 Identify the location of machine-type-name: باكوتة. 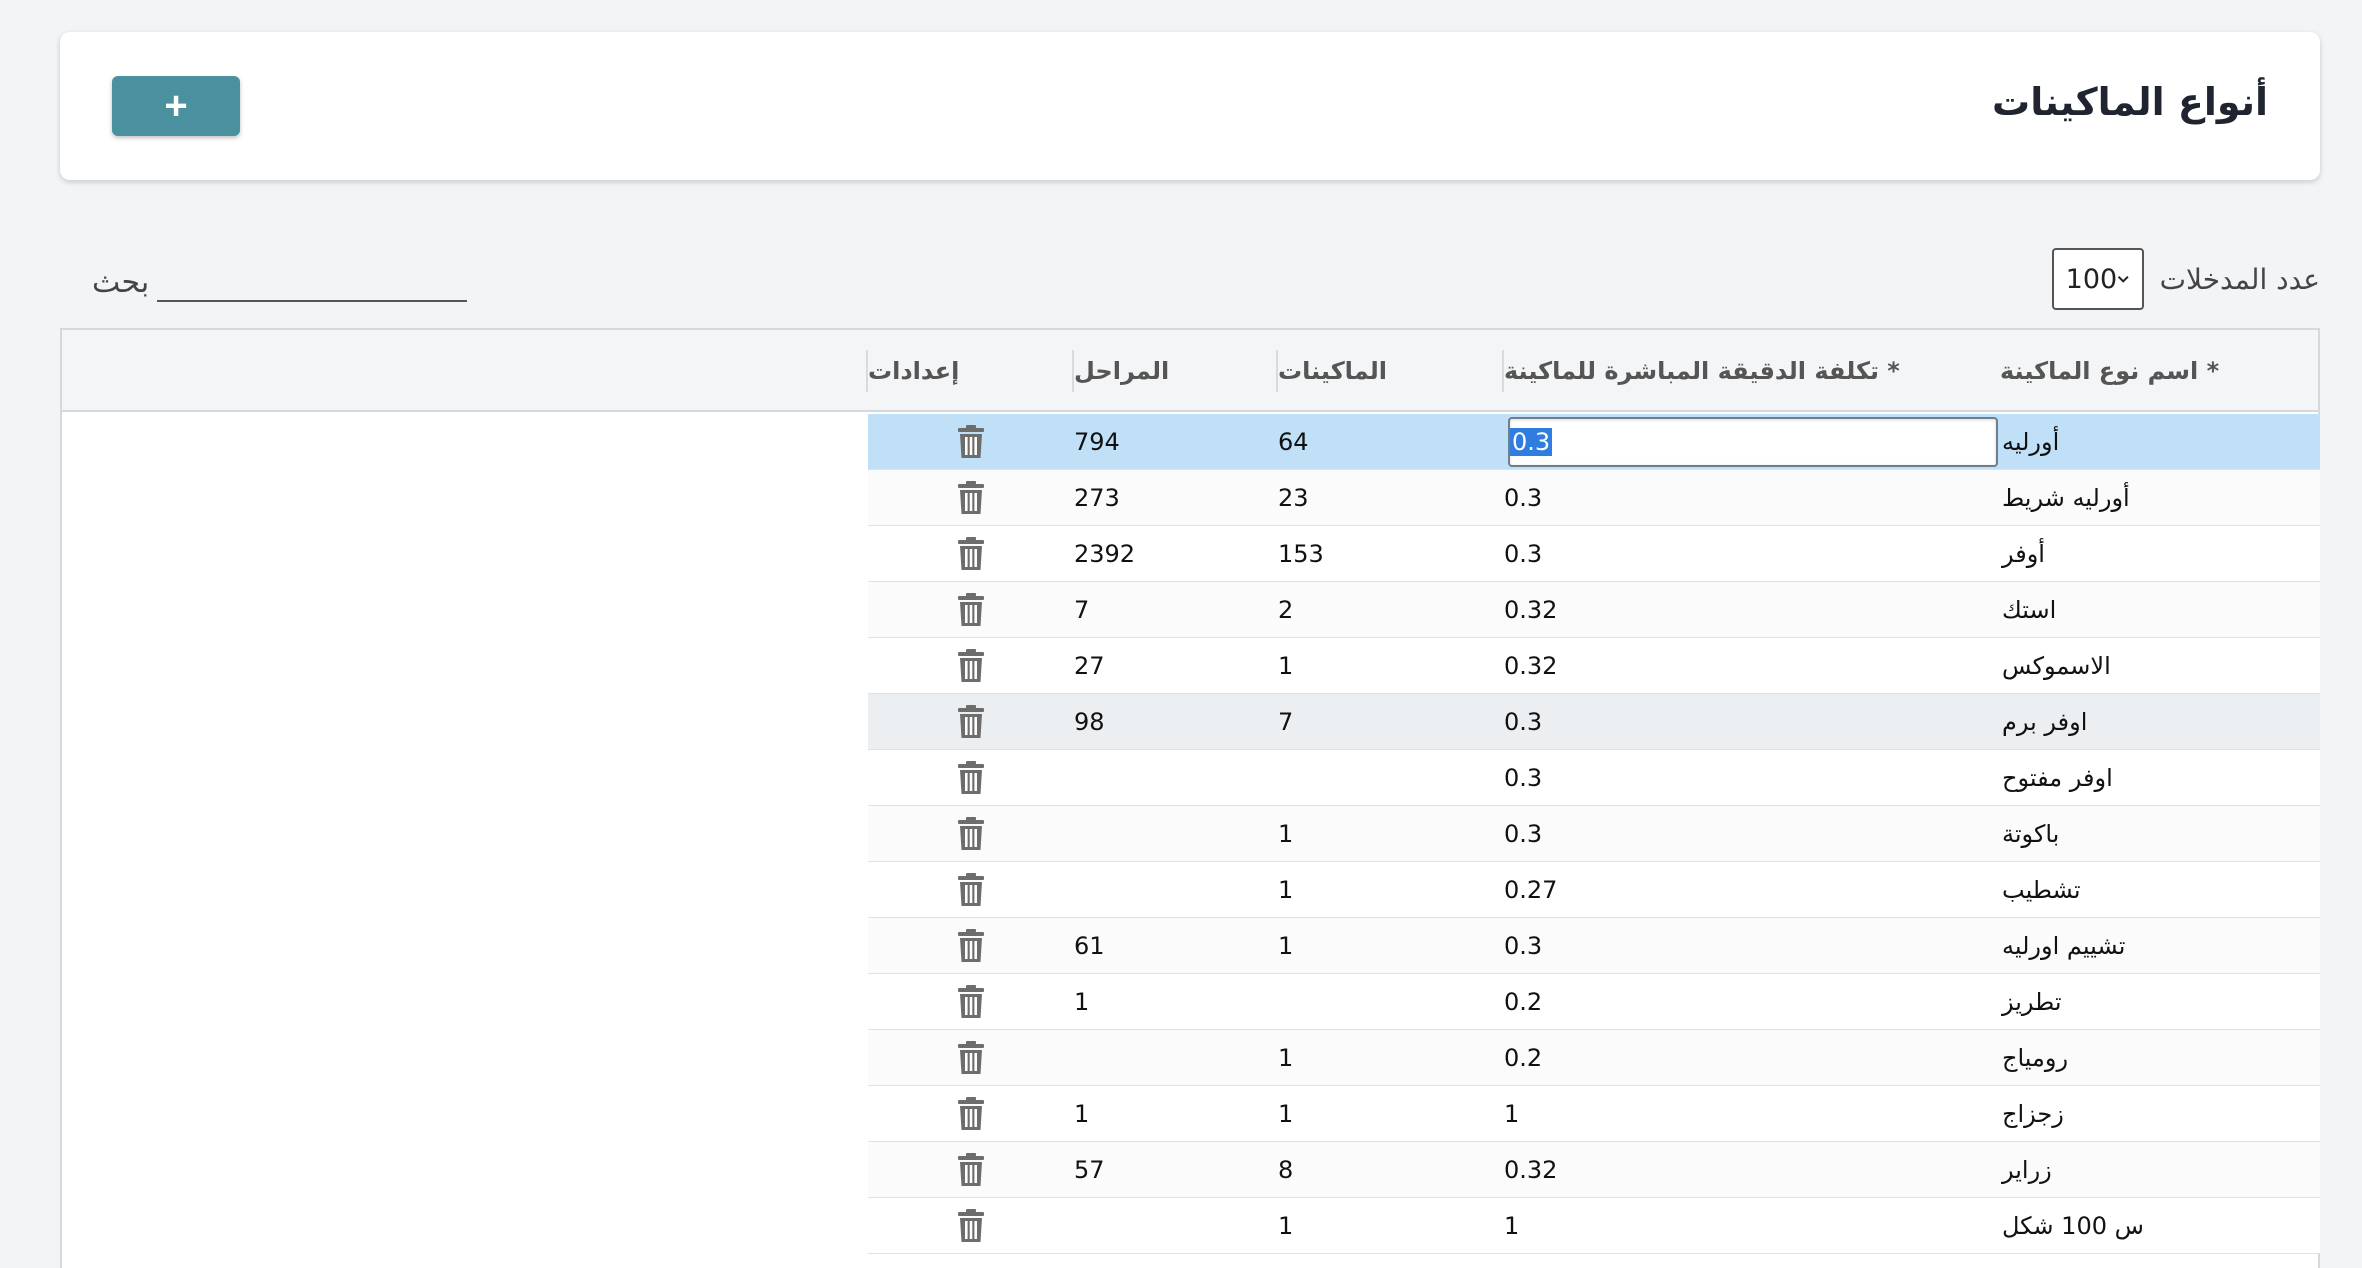
(2161, 834).